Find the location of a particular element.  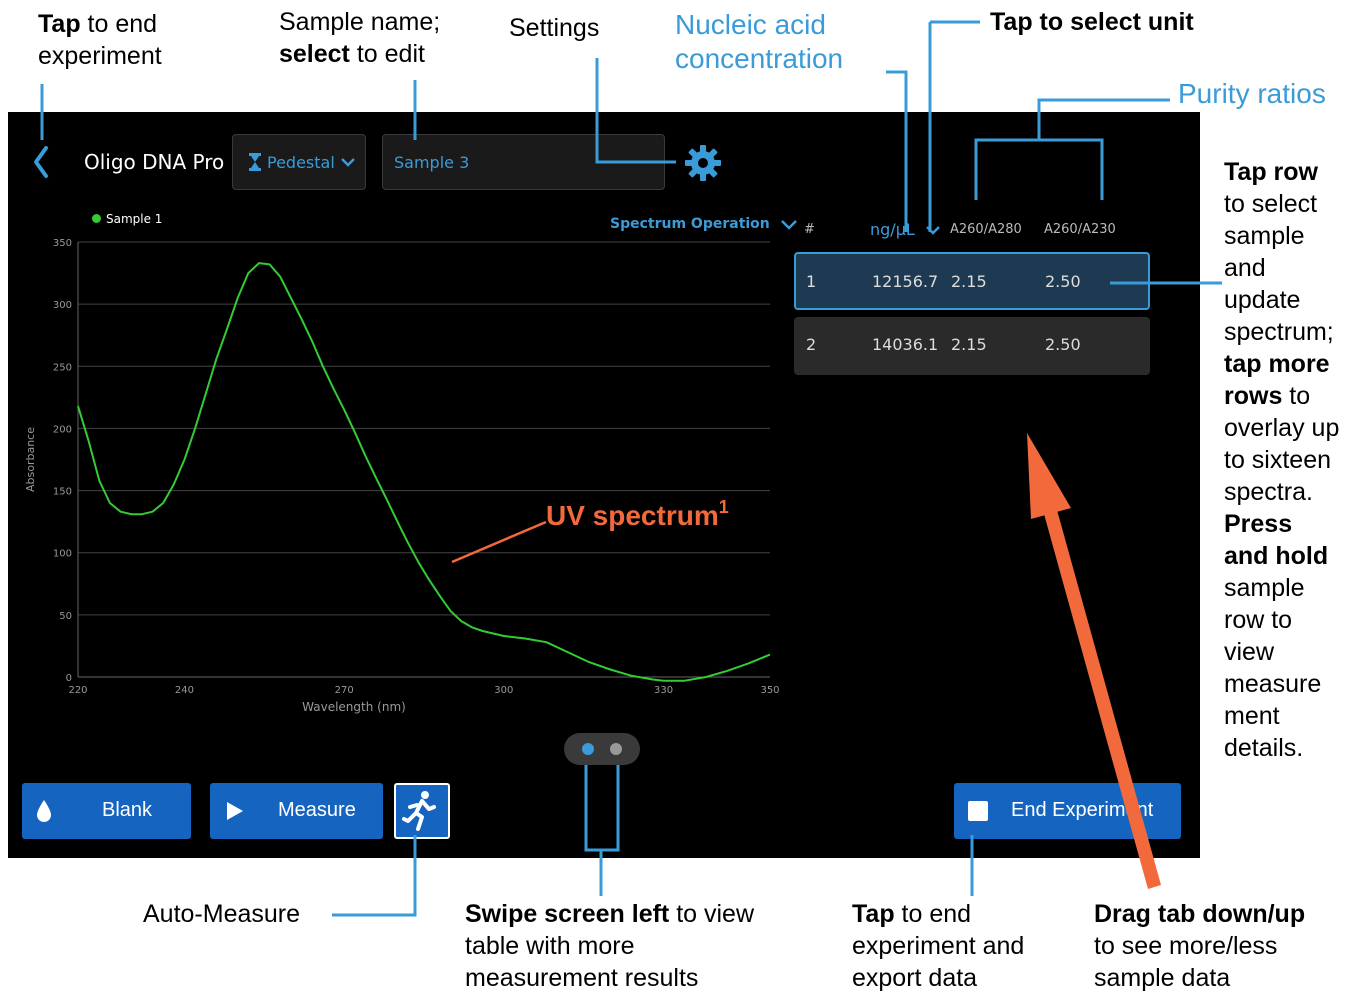

callout-uv-spectrum: UV spectrum1 is located at coordinates (637, 514).